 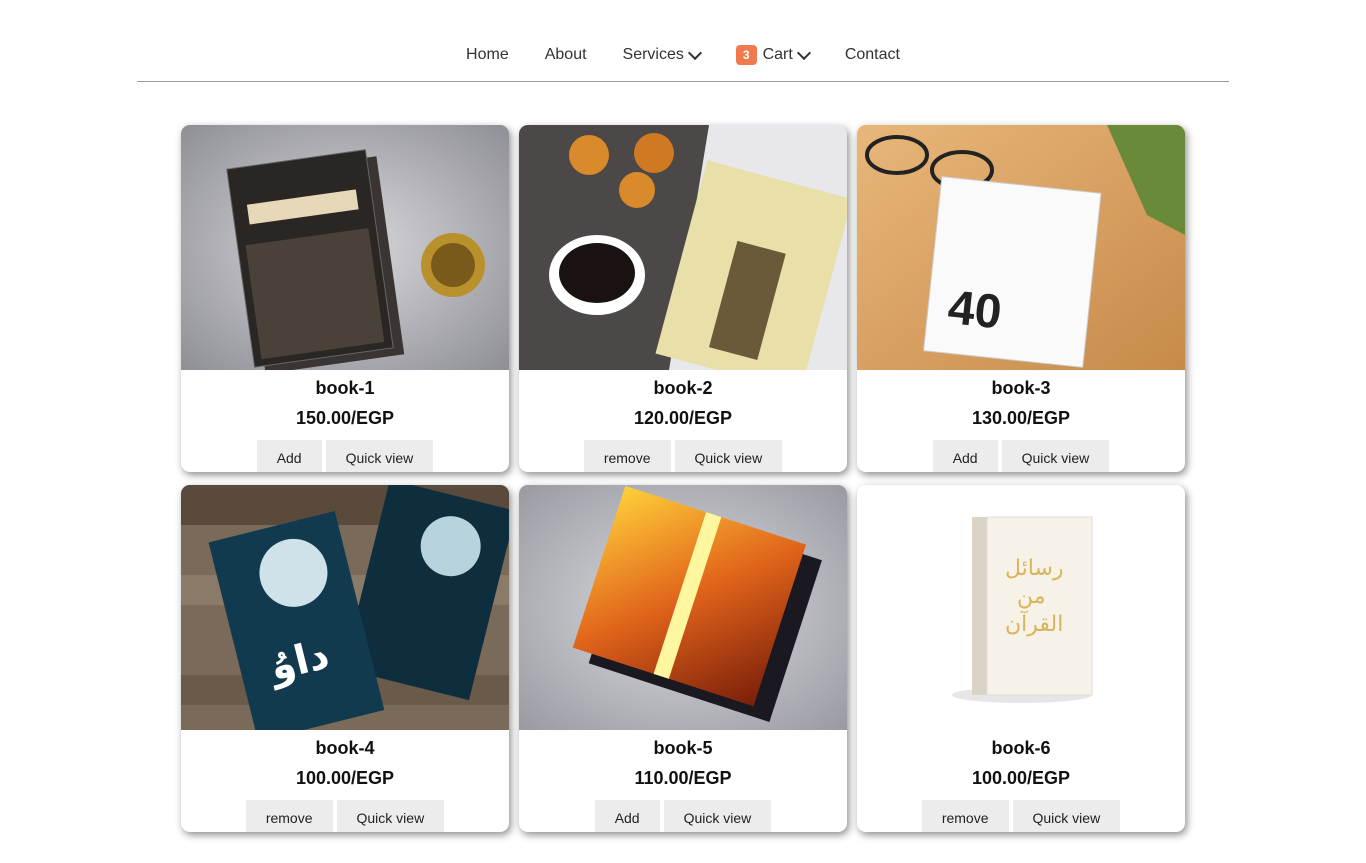 I want to click on nav-list: Home About Services 3 Cart Contact, so click(x=683, y=55).